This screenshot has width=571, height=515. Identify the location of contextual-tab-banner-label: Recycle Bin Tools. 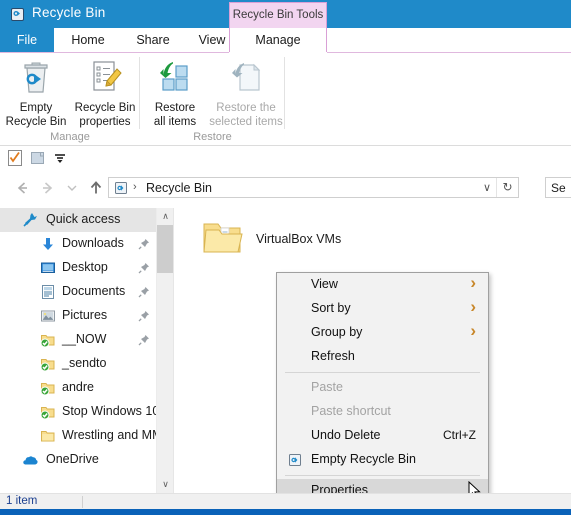
(278, 15).